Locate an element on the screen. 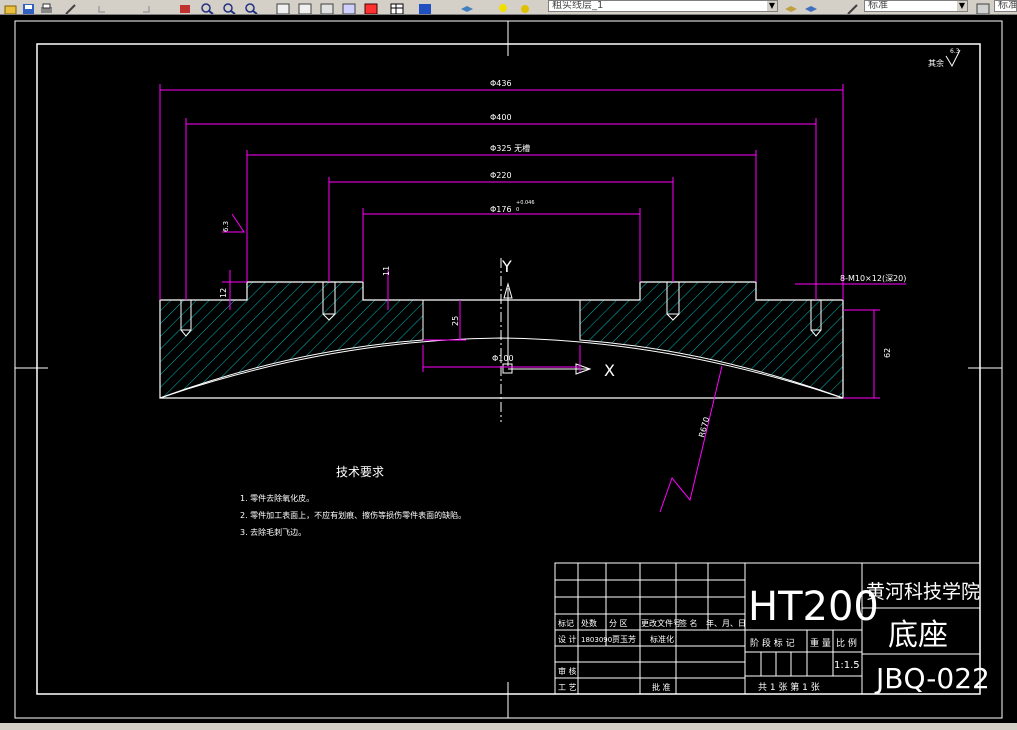 Image resolution: width=1017 pixels, height=730 pixels. weight-label: 重 量 is located at coordinates (820, 643).